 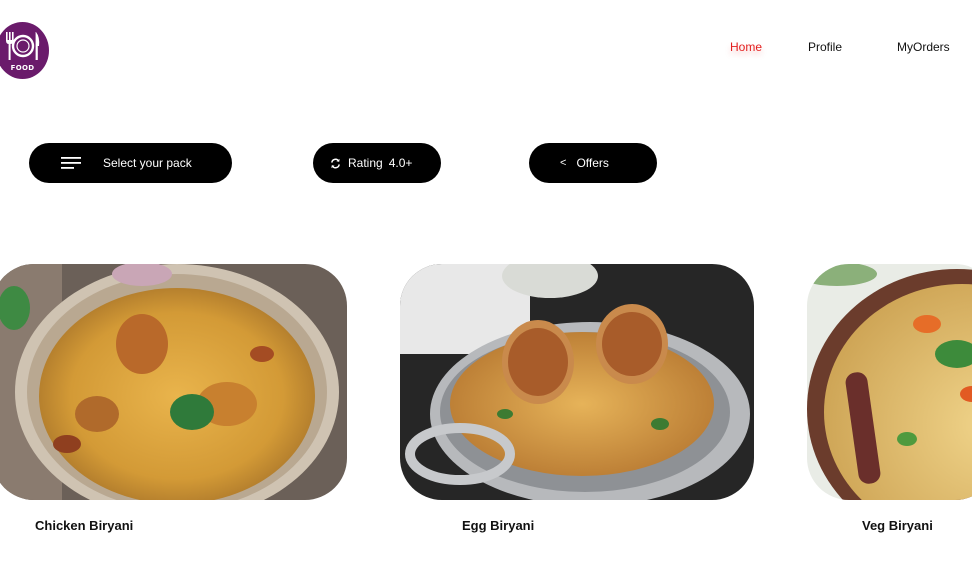 I want to click on chicken-biryani-image, so click(x=173, y=382).